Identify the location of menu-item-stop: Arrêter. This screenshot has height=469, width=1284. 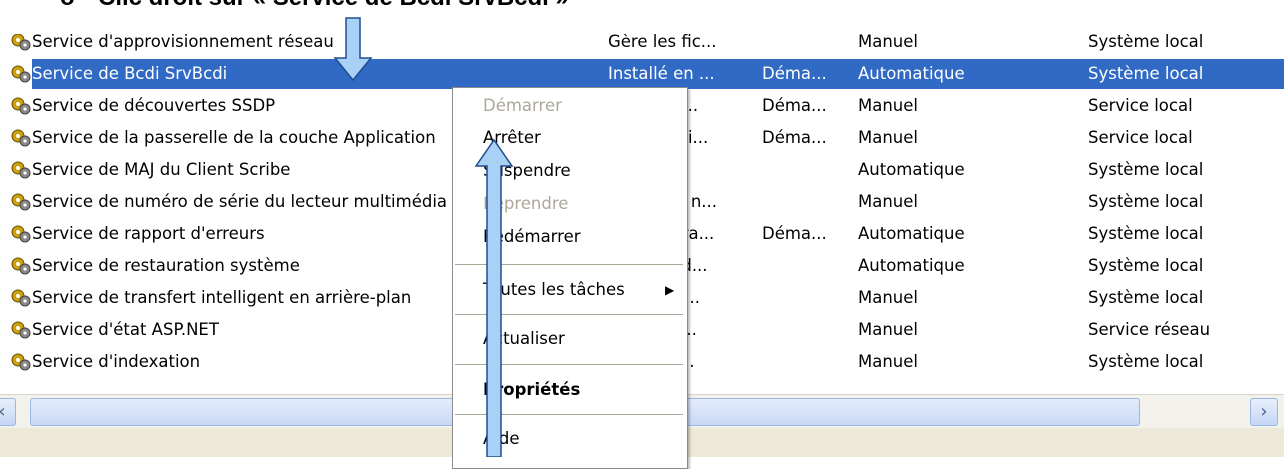
(512, 137).